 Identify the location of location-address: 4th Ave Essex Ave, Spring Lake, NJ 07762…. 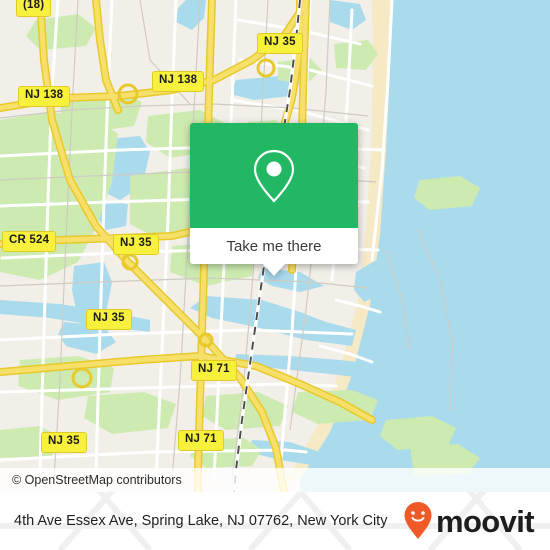
(201, 520).